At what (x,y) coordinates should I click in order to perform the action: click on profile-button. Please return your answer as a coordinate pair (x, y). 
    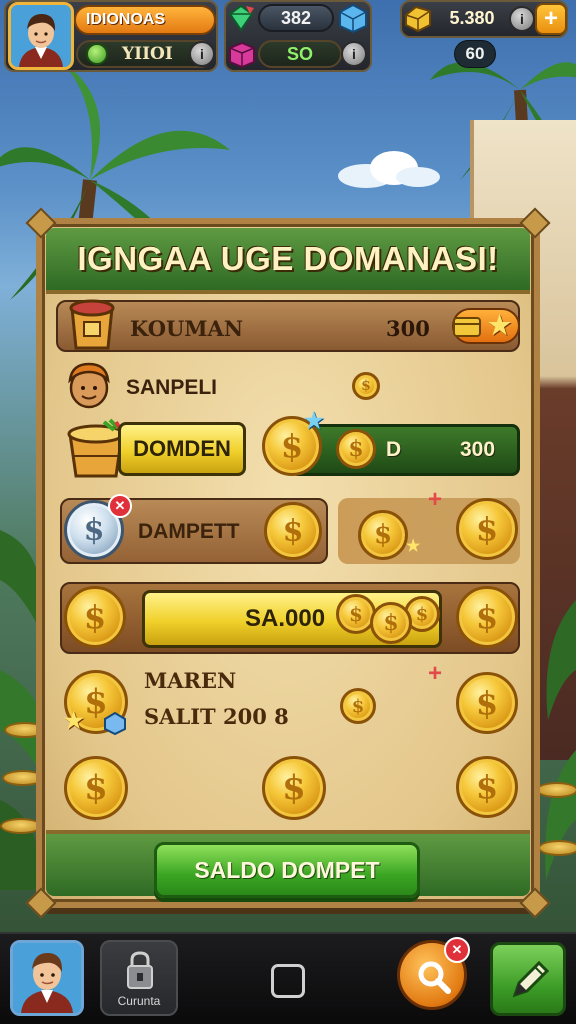
    Looking at the image, I should click on (47, 978).